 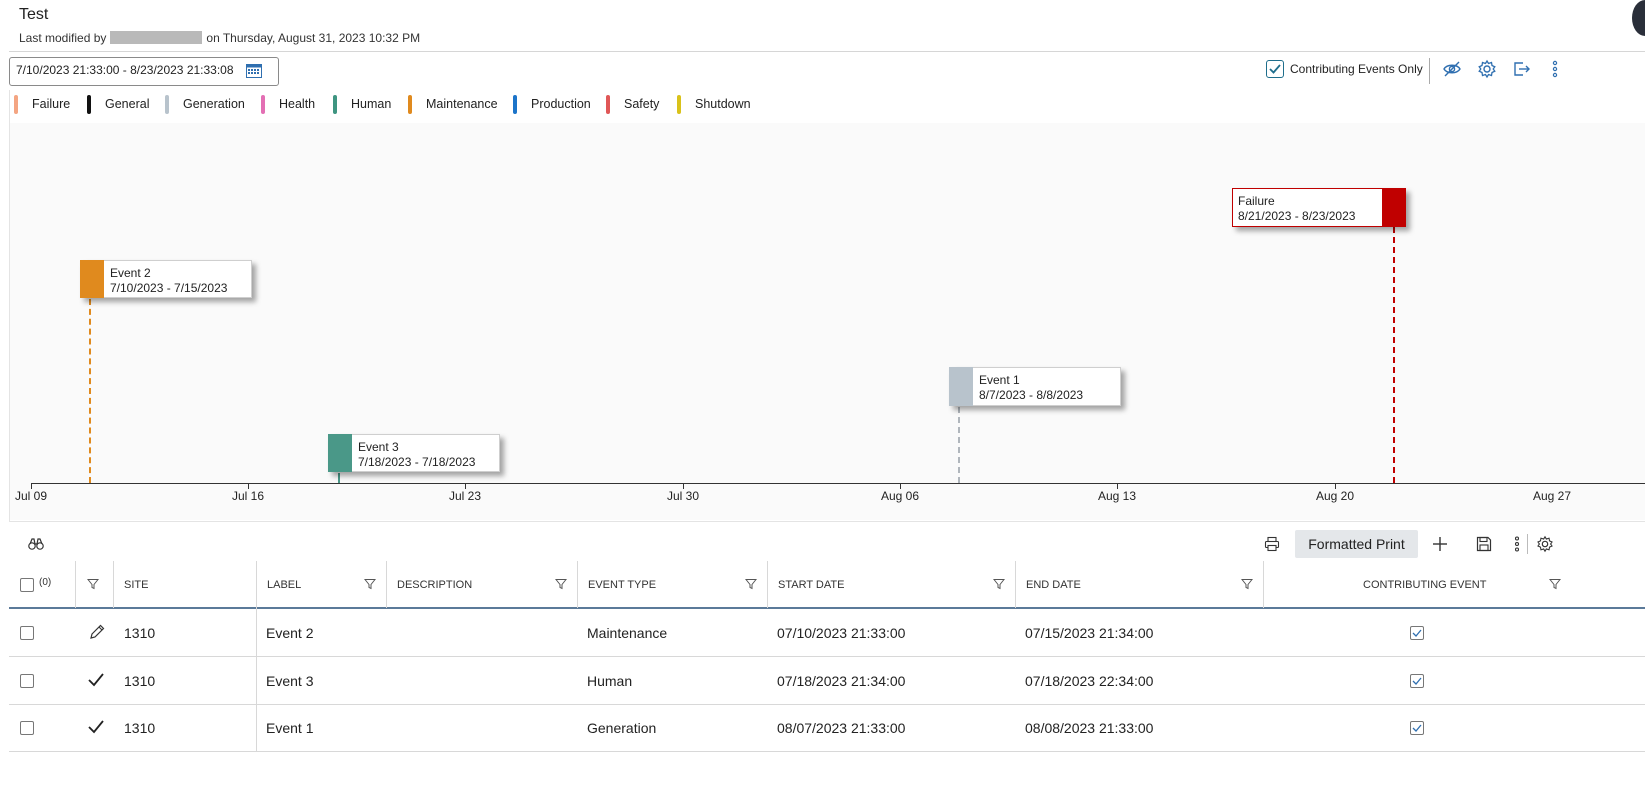 What do you see at coordinates (622, 584) in the screenshot?
I see `column-header-event-type: EVENT TYPE` at bounding box center [622, 584].